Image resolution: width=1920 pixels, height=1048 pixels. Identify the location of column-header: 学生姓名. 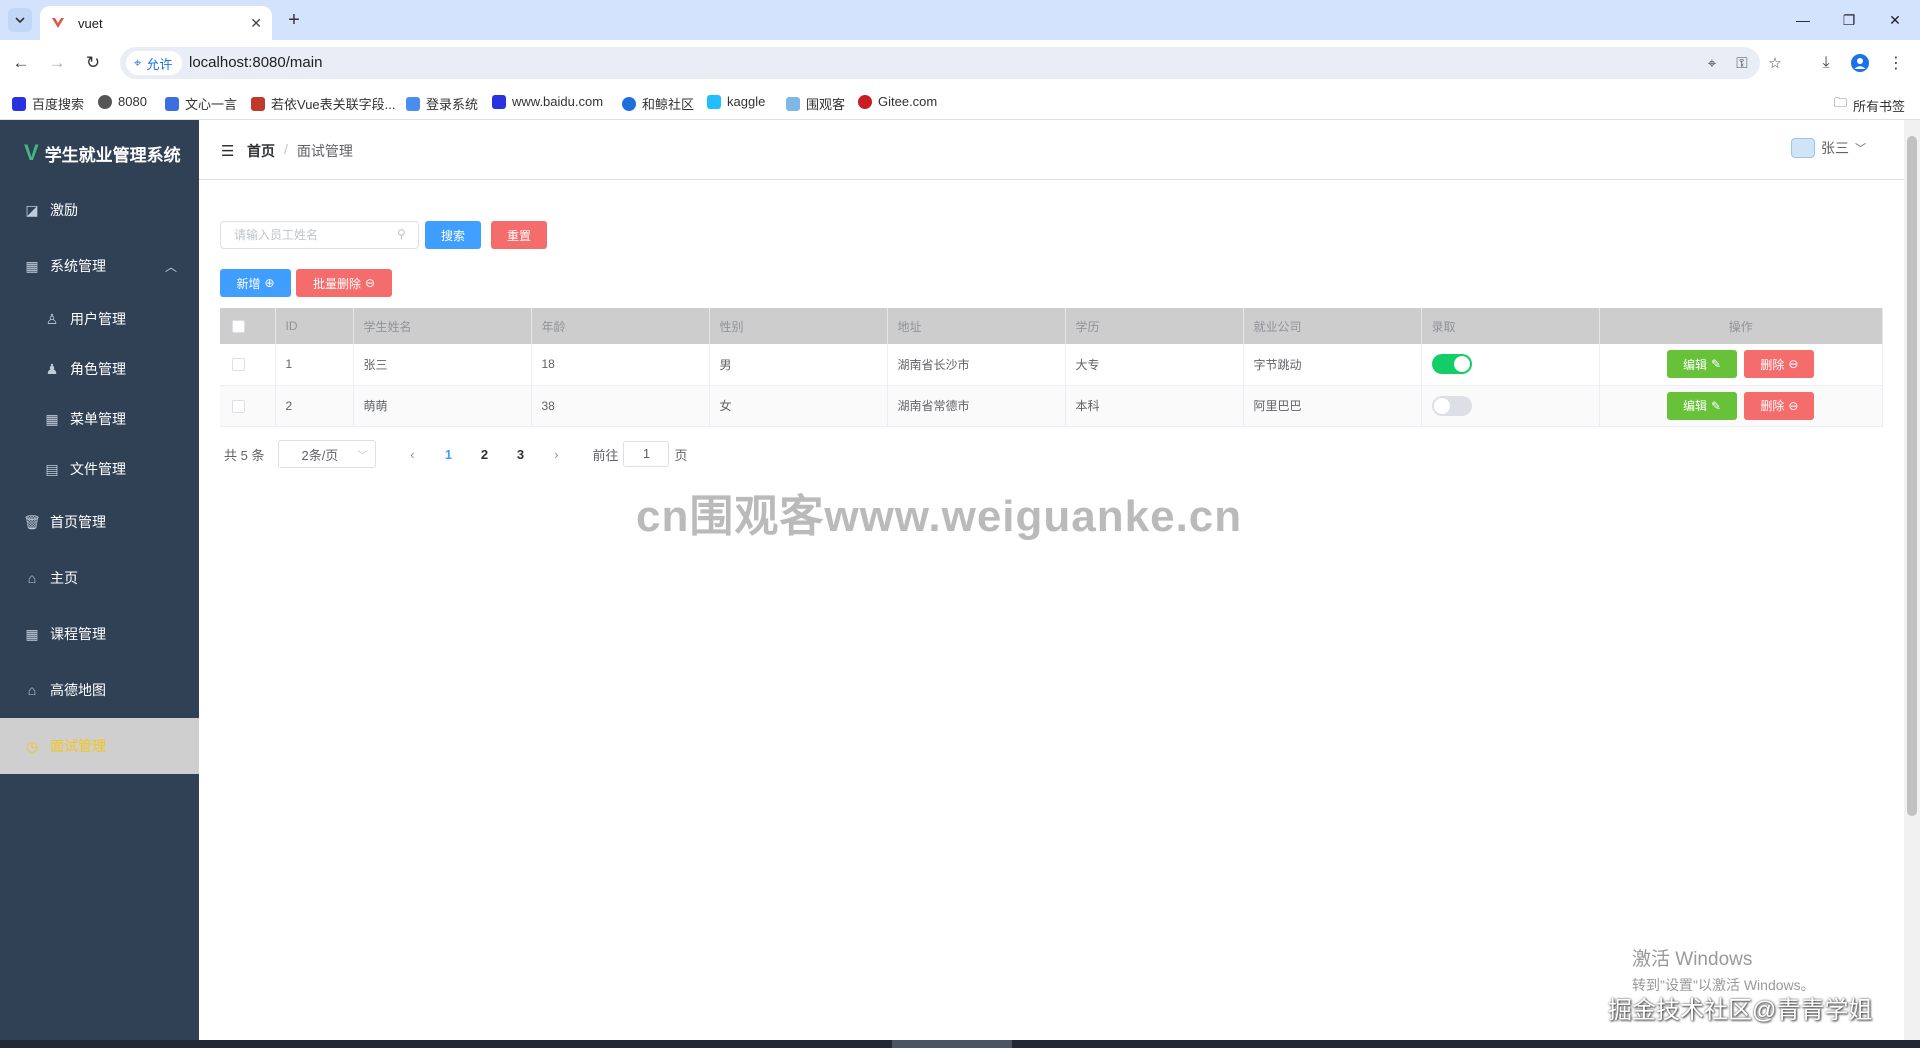
(442, 326).